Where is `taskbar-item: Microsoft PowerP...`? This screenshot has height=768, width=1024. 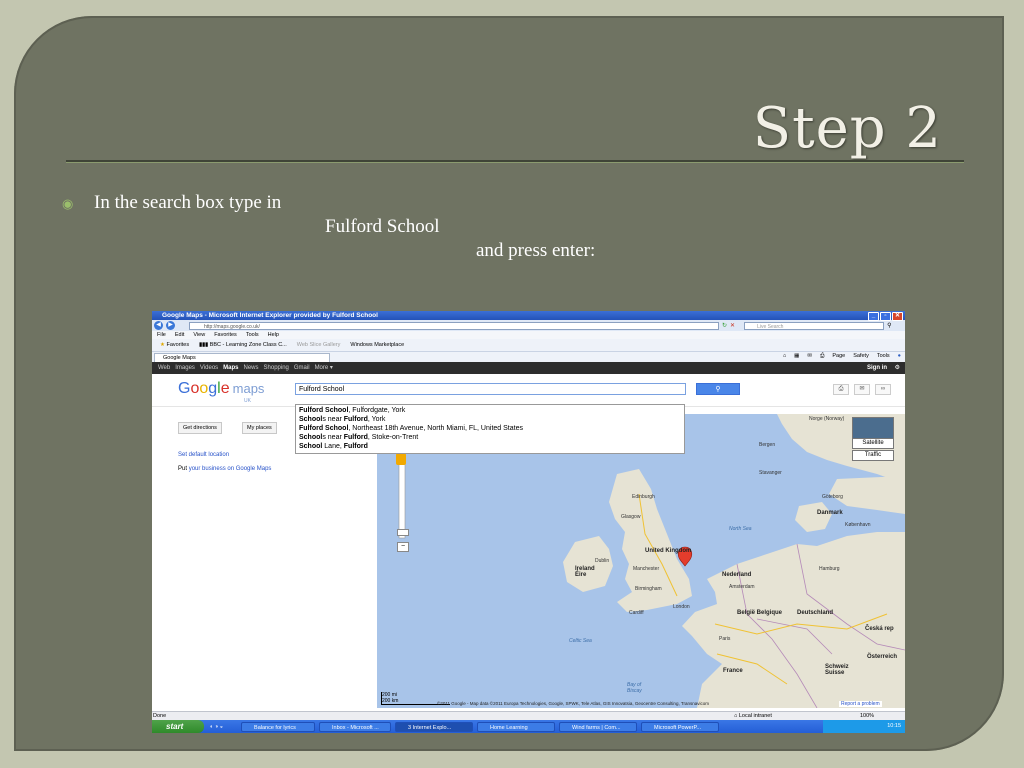
taskbar-item: Microsoft PowerP... is located at coordinates (680, 726).